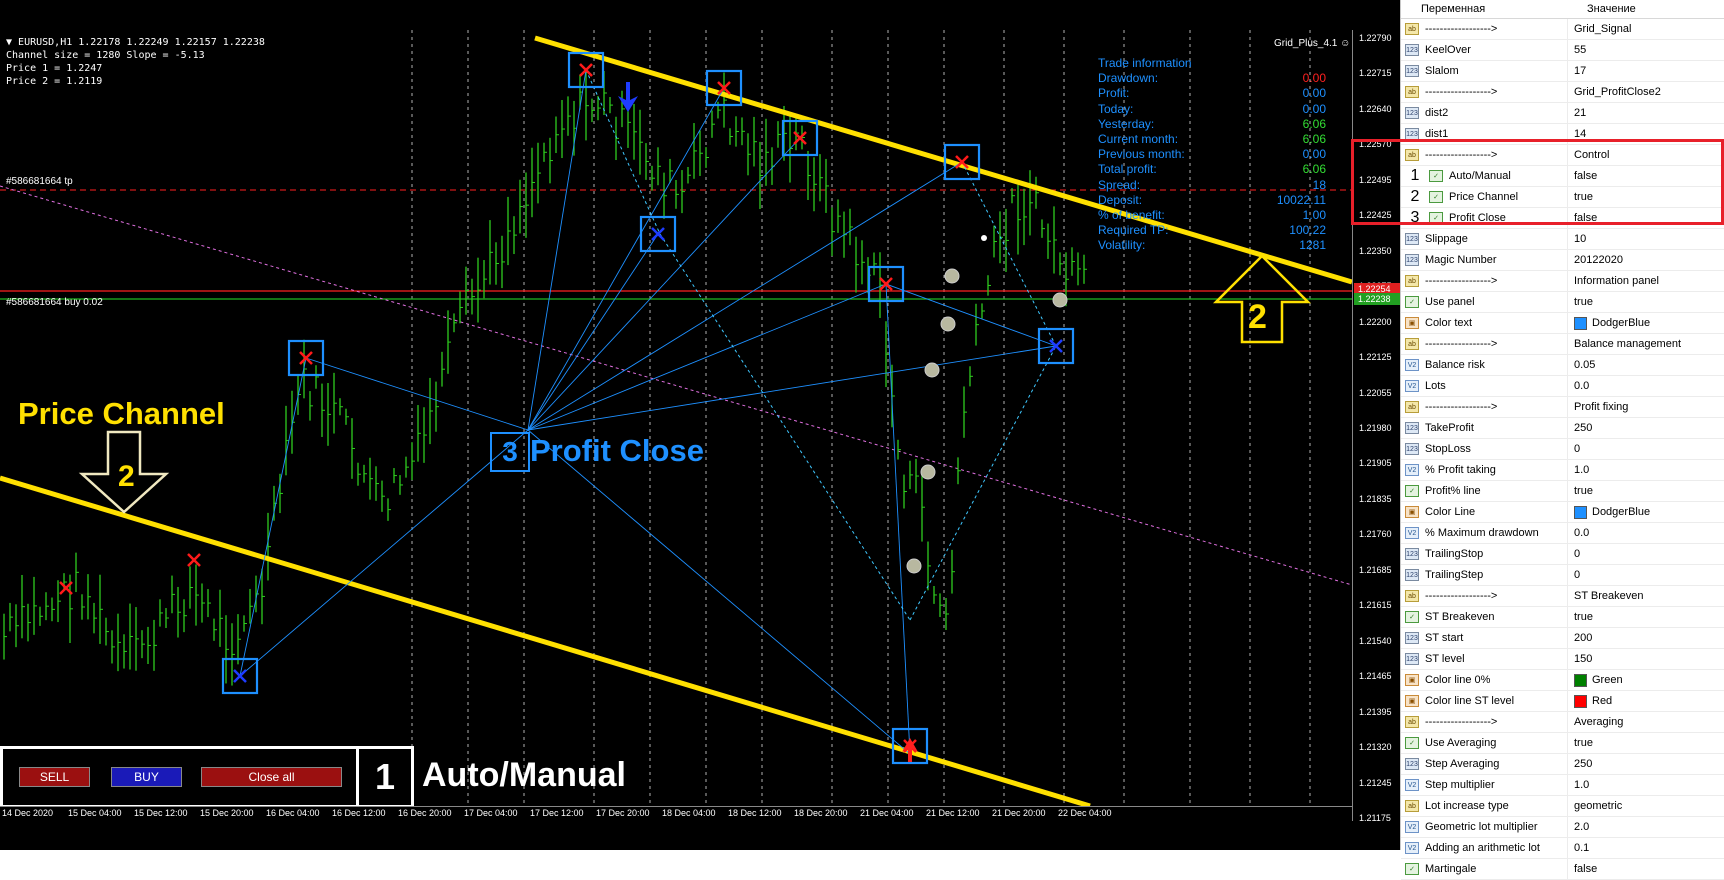 The width and height of the screenshot is (1724, 880). I want to click on input-value-cell: Balance management, so click(1624, 344).